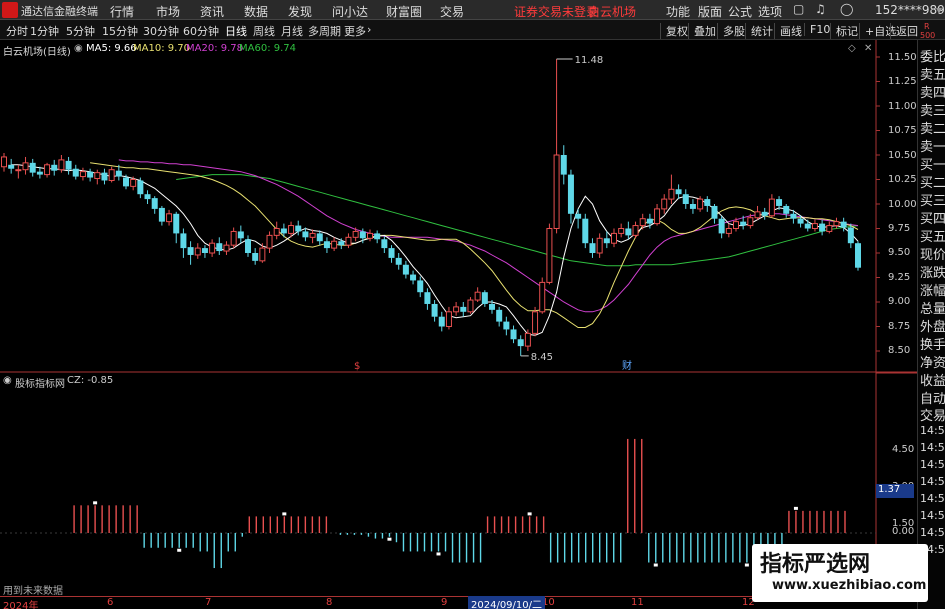  Describe the element at coordinates (452, 11) in the screenshot. I see `menu-jiaoyi: 交易` at that location.